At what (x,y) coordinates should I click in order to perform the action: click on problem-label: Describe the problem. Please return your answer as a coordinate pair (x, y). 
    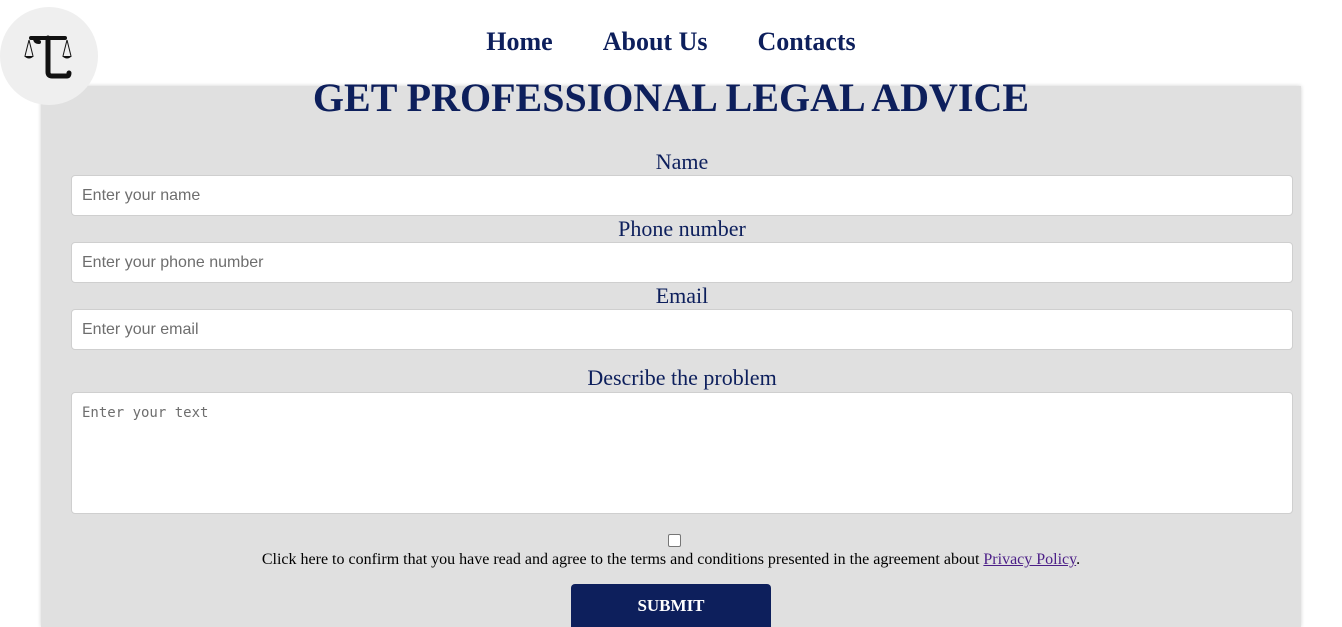
    Looking at the image, I should click on (682, 377).